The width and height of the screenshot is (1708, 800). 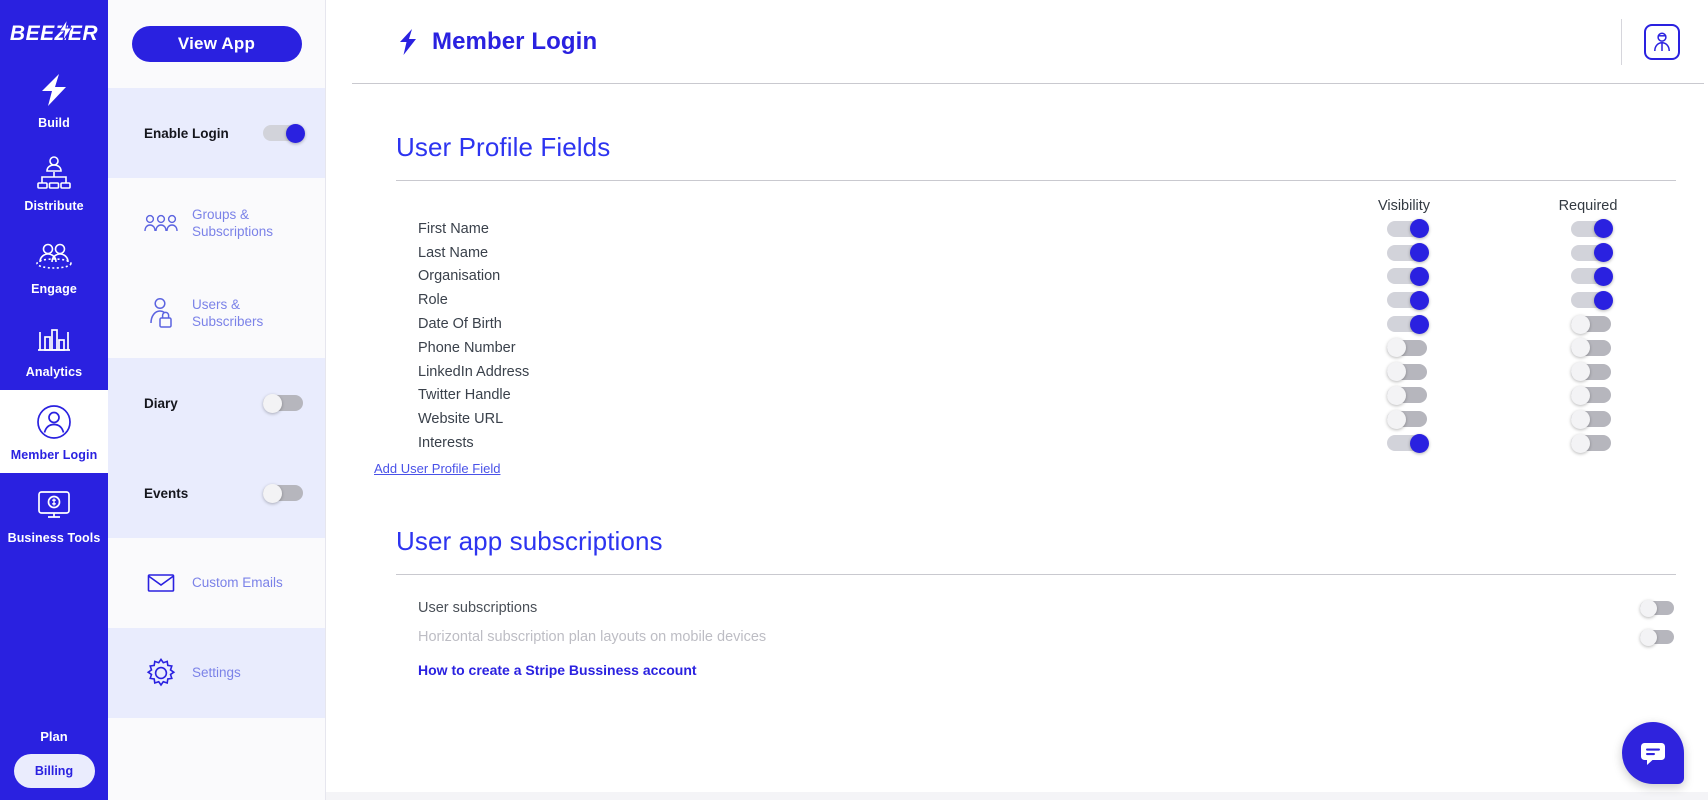 What do you see at coordinates (216, 44) in the screenshot?
I see `view-app-button: View App` at bounding box center [216, 44].